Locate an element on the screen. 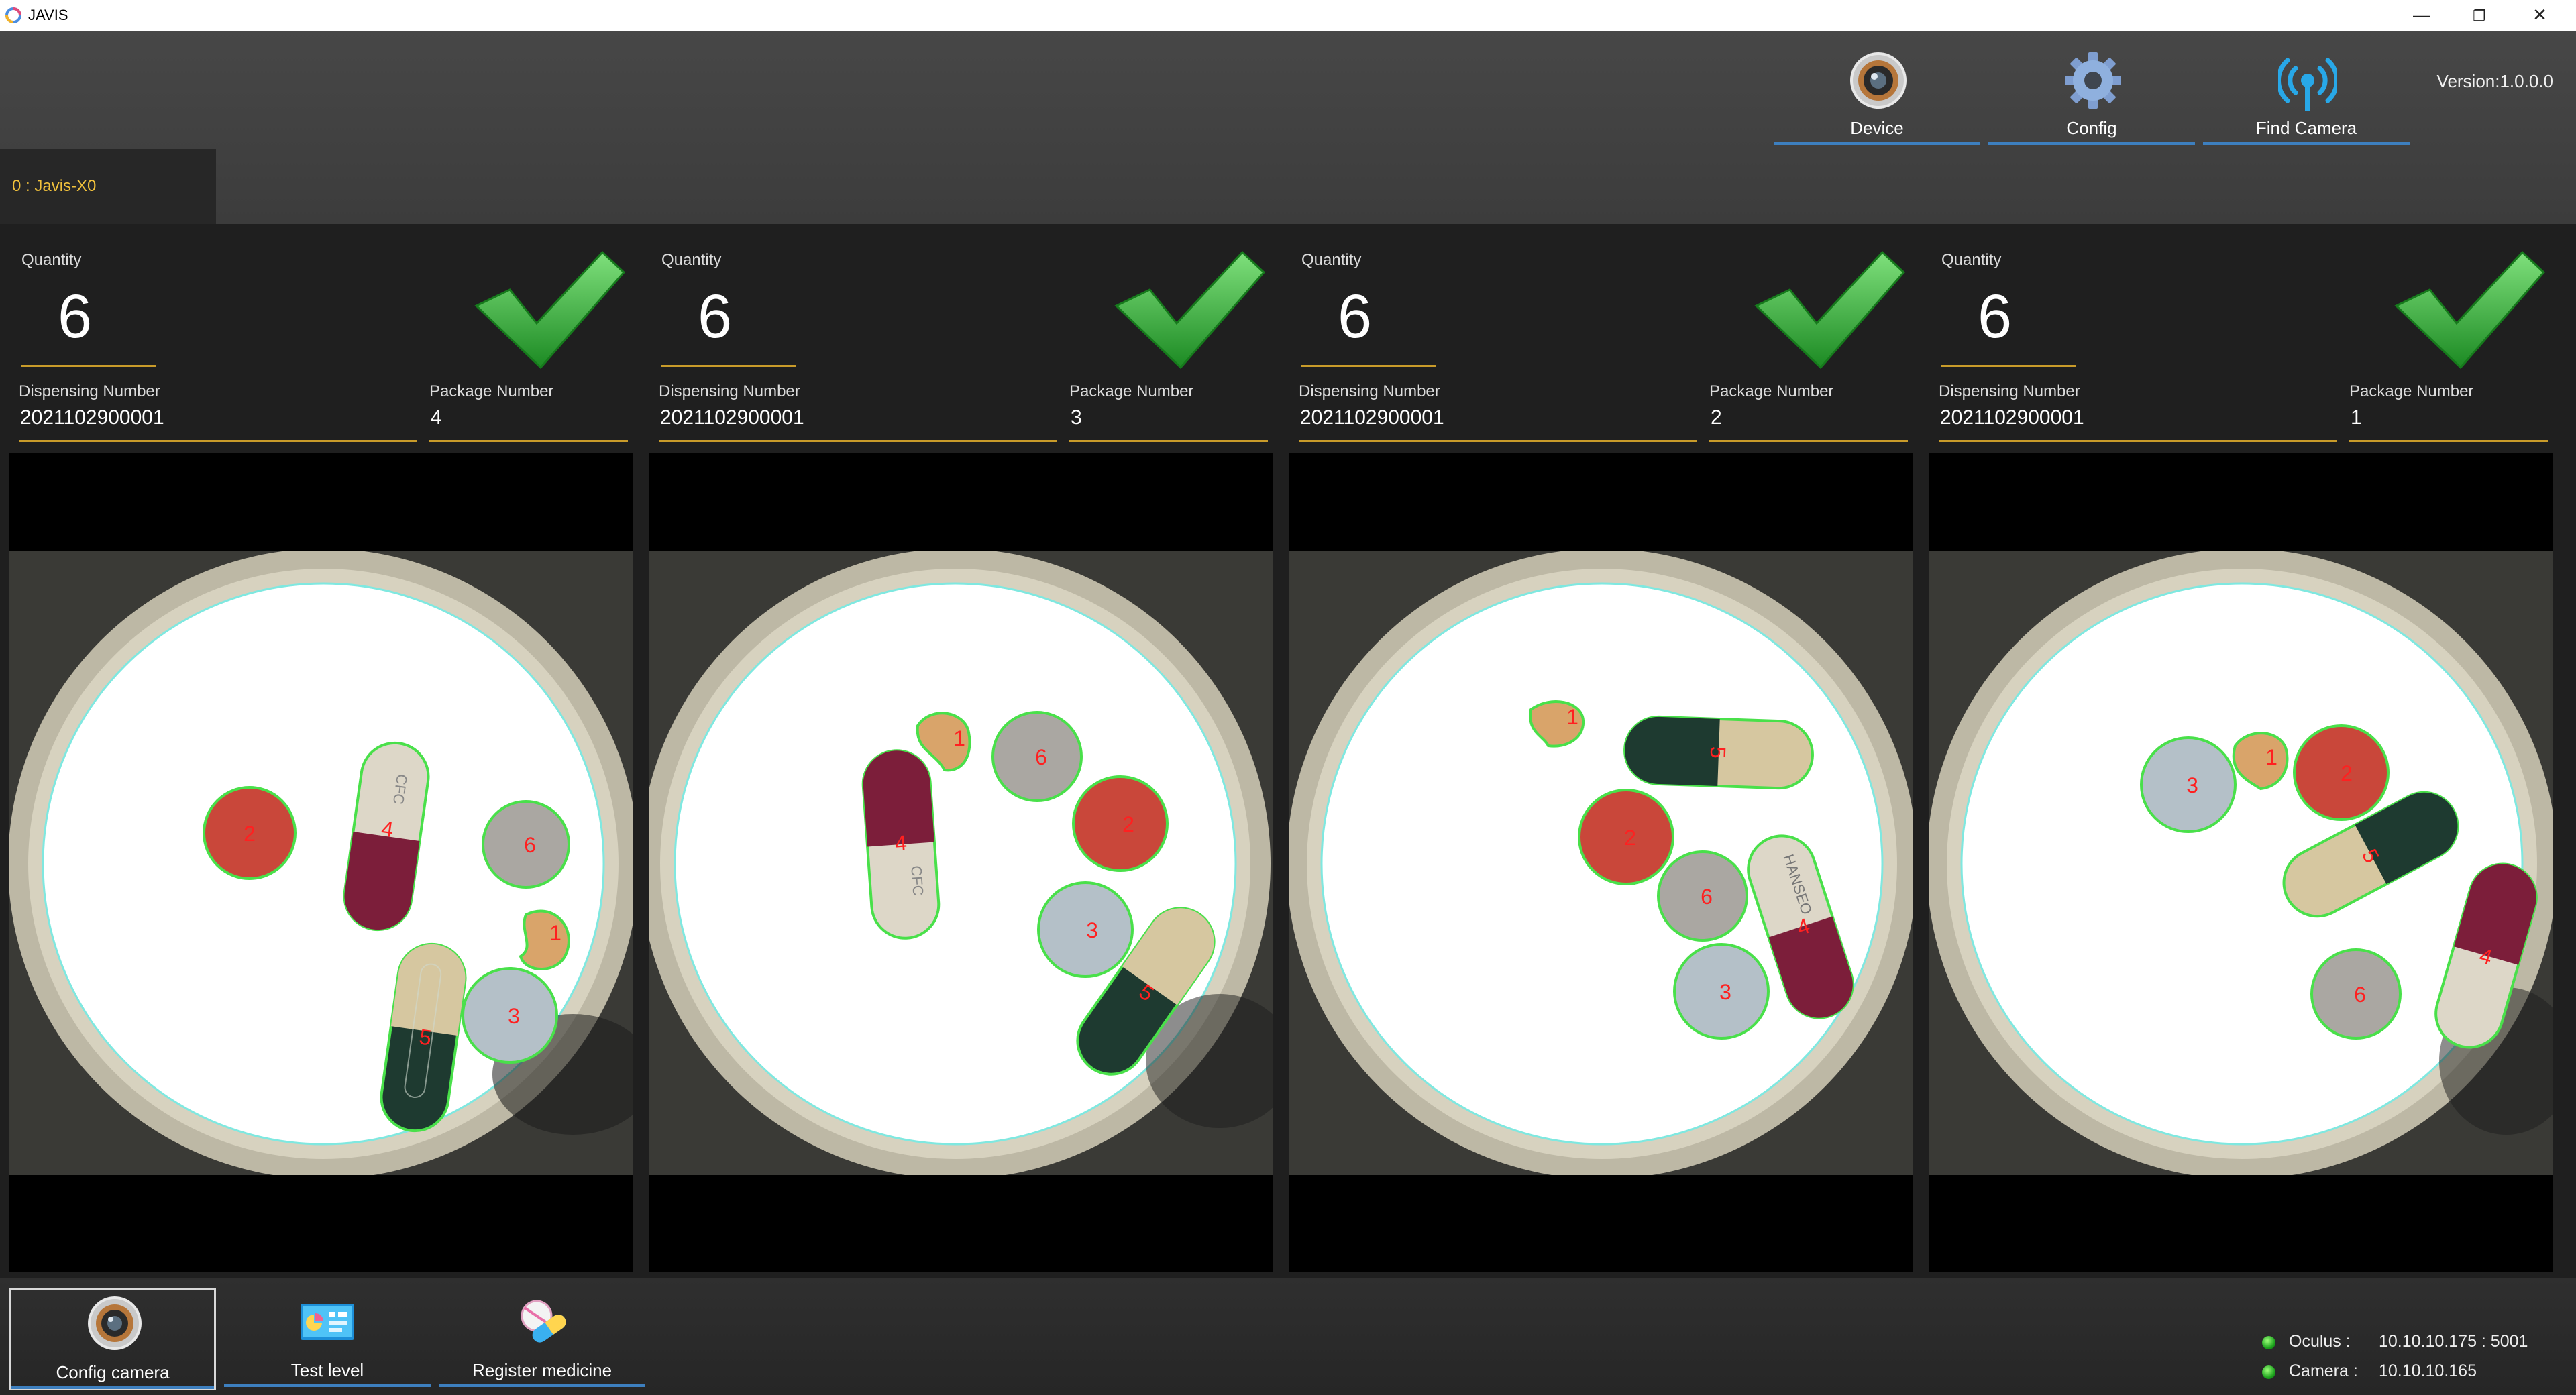 The height and width of the screenshot is (1395, 2576). svg-text: 4 is located at coordinates (901, 842).